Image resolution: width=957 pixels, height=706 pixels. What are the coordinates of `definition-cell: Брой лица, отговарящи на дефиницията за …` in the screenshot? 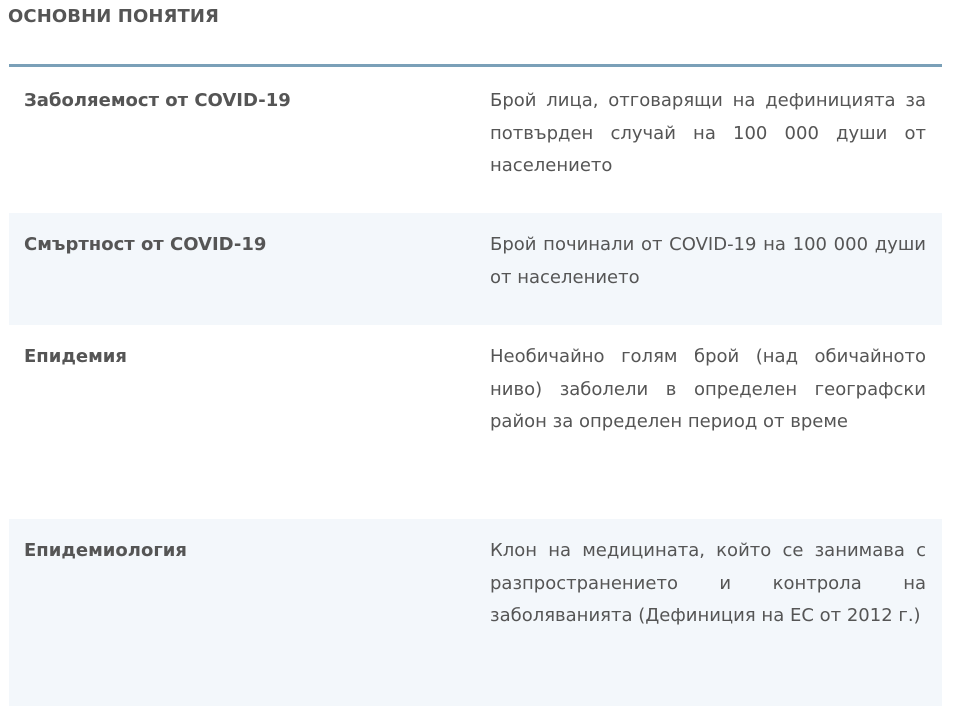 It's located at (708, 133).